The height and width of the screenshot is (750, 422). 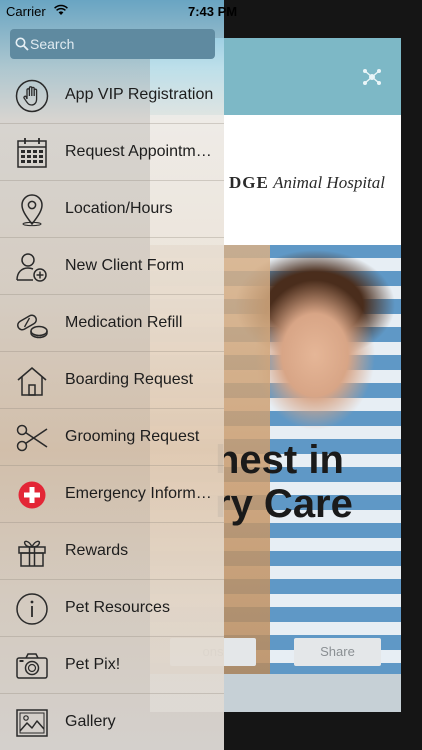 I want to click on wifi-icon, so click(x=61, y=9).